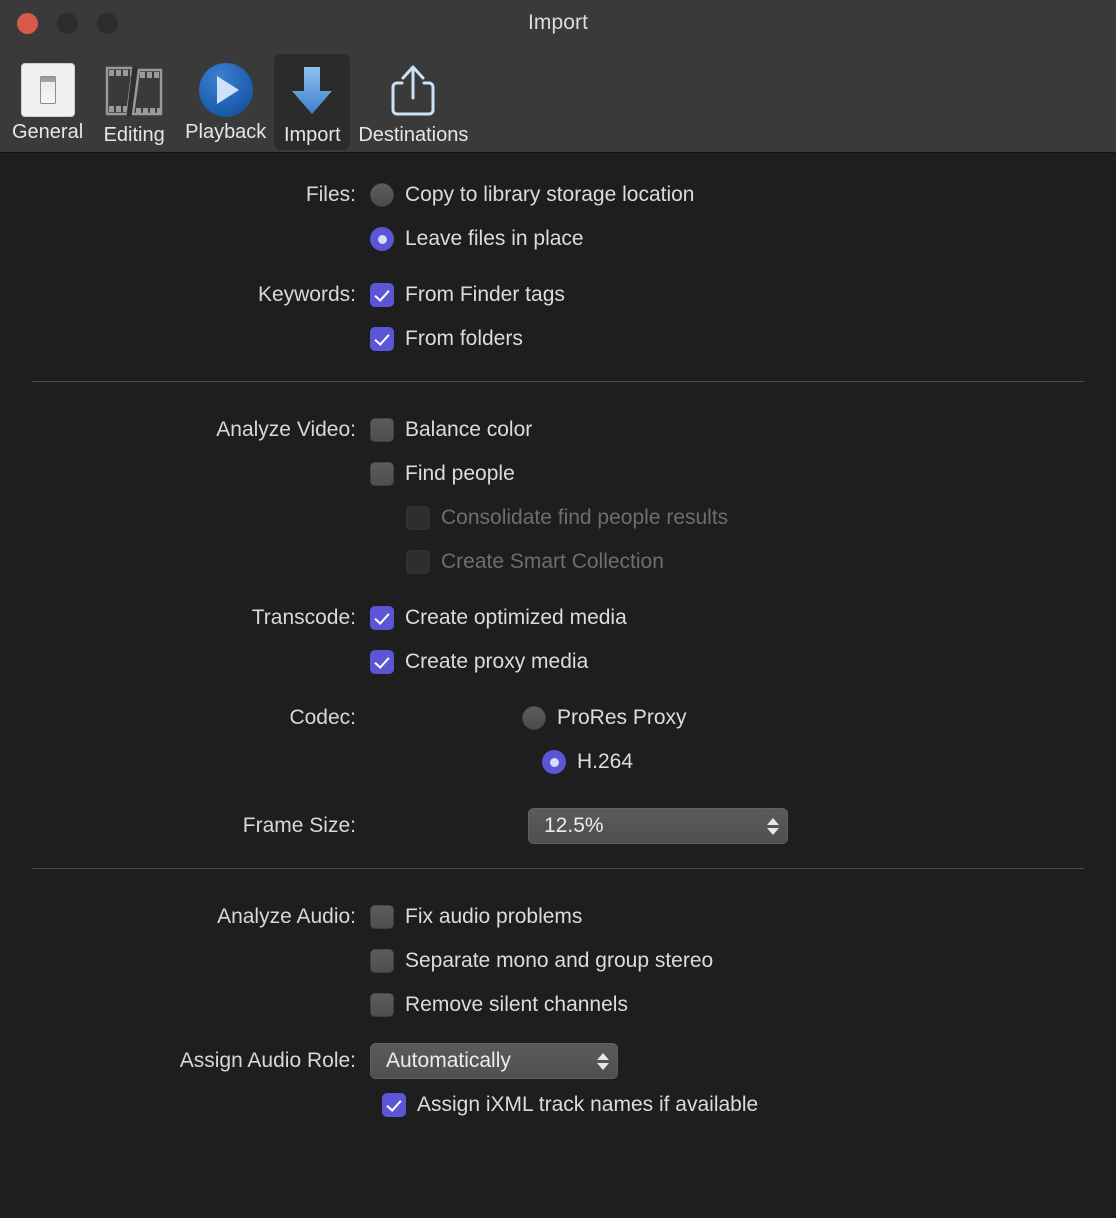 The width and height of the screenshot is (1116, 1218). What do you see at coordinates (477, 239) in the screenshot?
I see `radio-leave-files-in-place: Leave files in place` at bounding box center [477, 239].